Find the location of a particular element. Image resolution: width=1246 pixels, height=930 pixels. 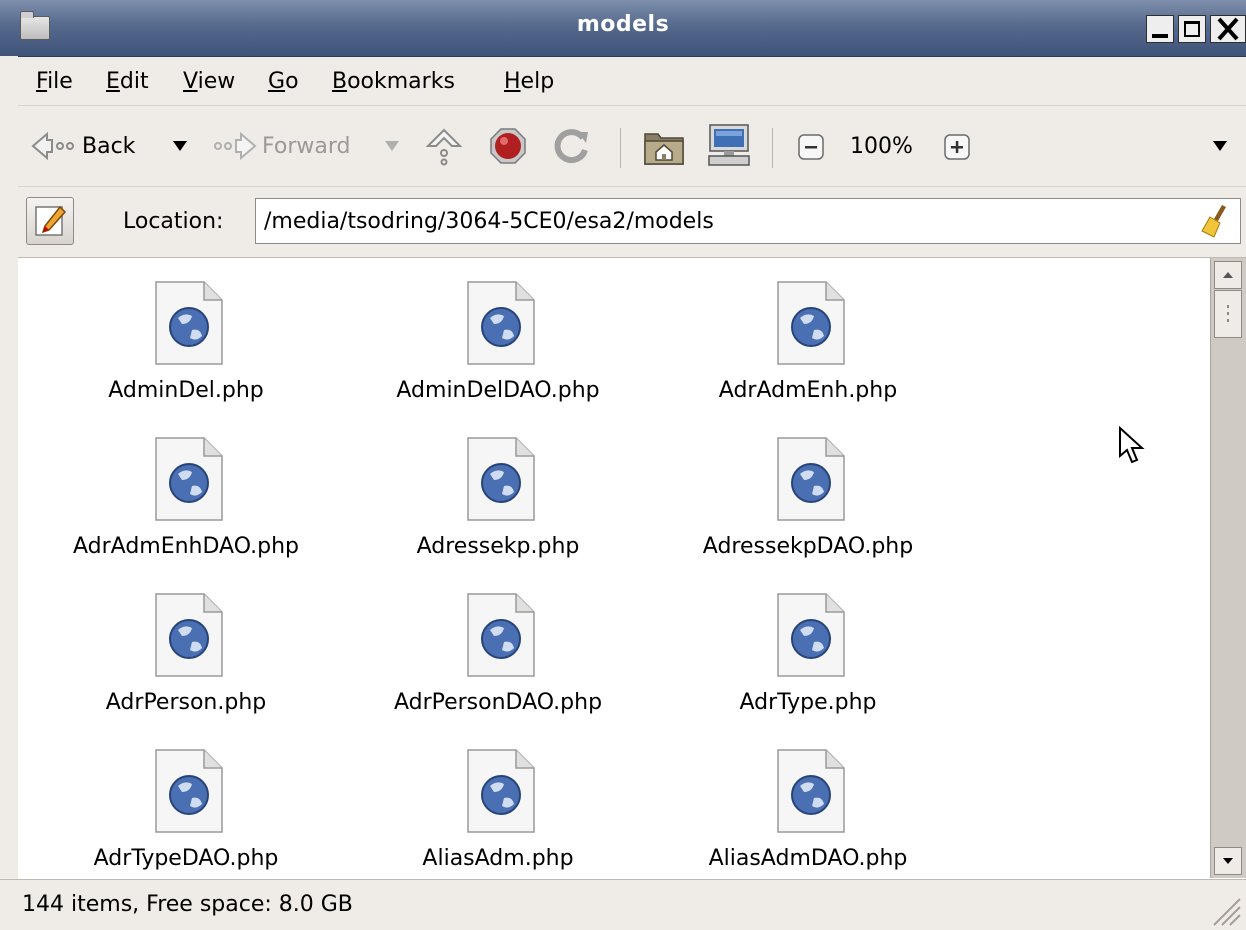

pencil-notepad-icon is located at coordinates (51, 220).